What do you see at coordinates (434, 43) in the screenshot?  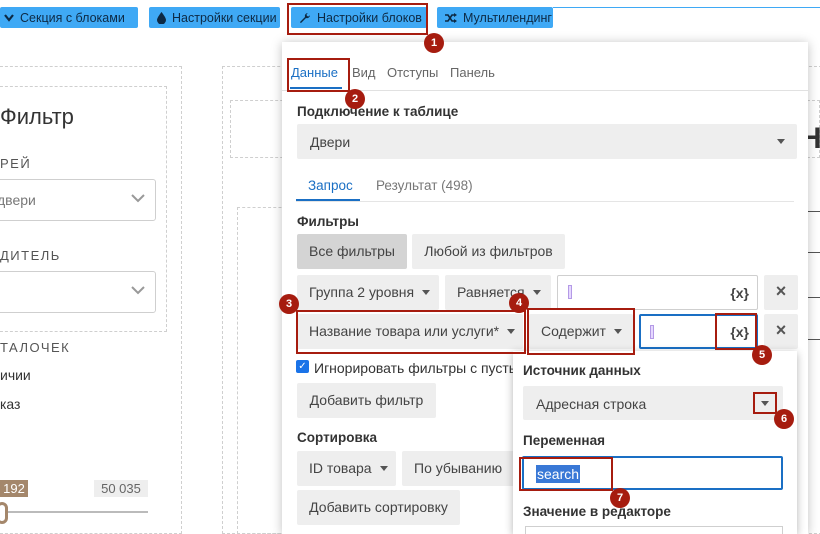 I see `annotation-badge: 1` at bounding box center [434, 43].